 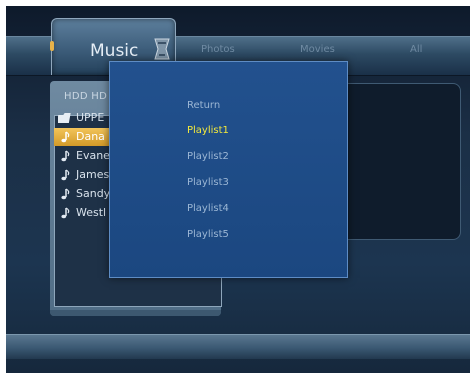 I want to click on menu-item-return: Return, so click(x=203, y=105).